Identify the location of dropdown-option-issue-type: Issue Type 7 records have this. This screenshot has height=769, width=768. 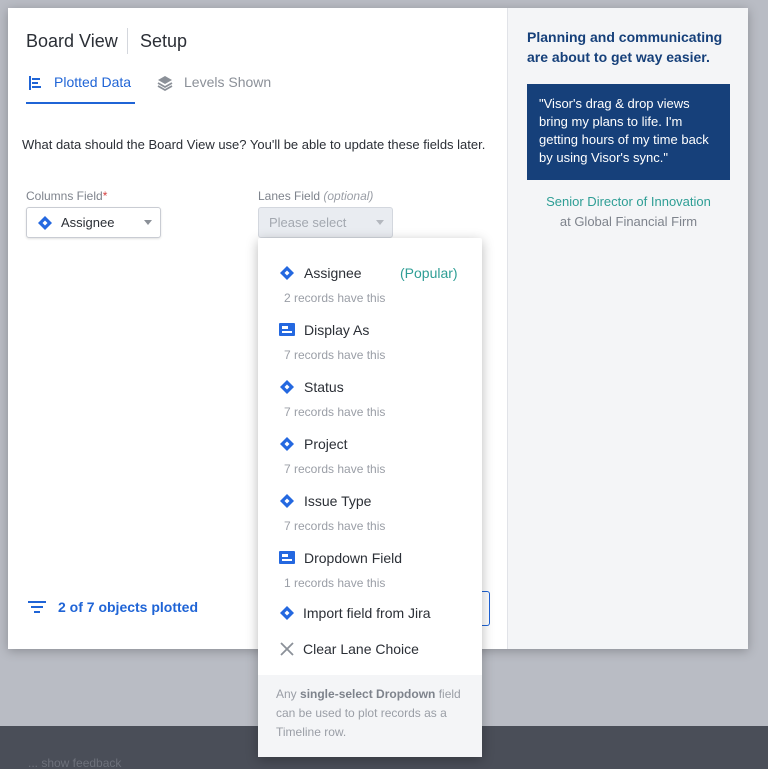
(370, 503).